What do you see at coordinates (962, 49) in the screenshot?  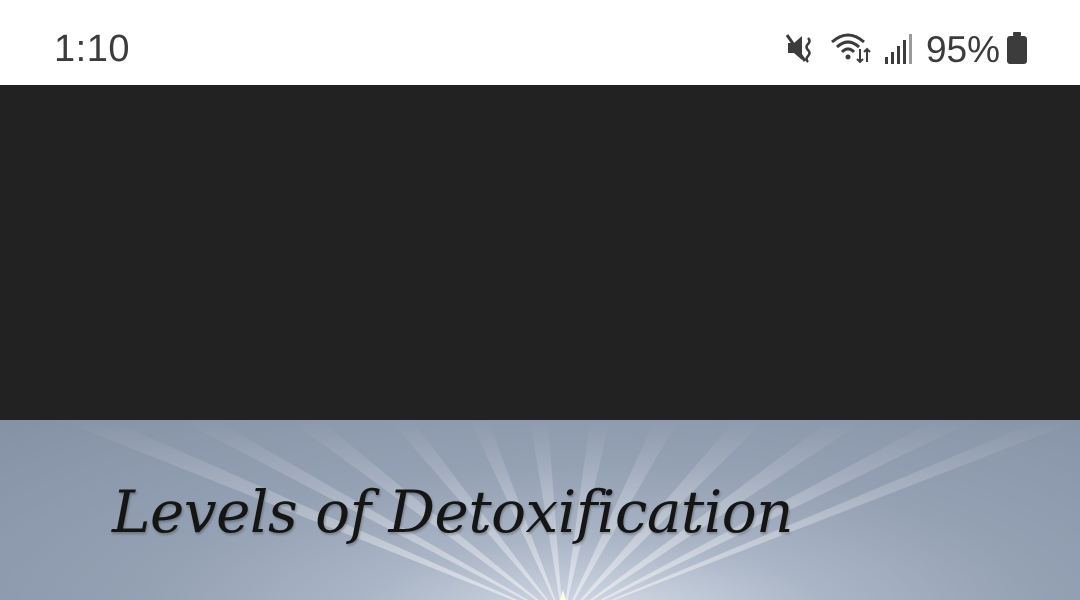 I see `battery-percent: 95%` at bounding box center [962, 49].